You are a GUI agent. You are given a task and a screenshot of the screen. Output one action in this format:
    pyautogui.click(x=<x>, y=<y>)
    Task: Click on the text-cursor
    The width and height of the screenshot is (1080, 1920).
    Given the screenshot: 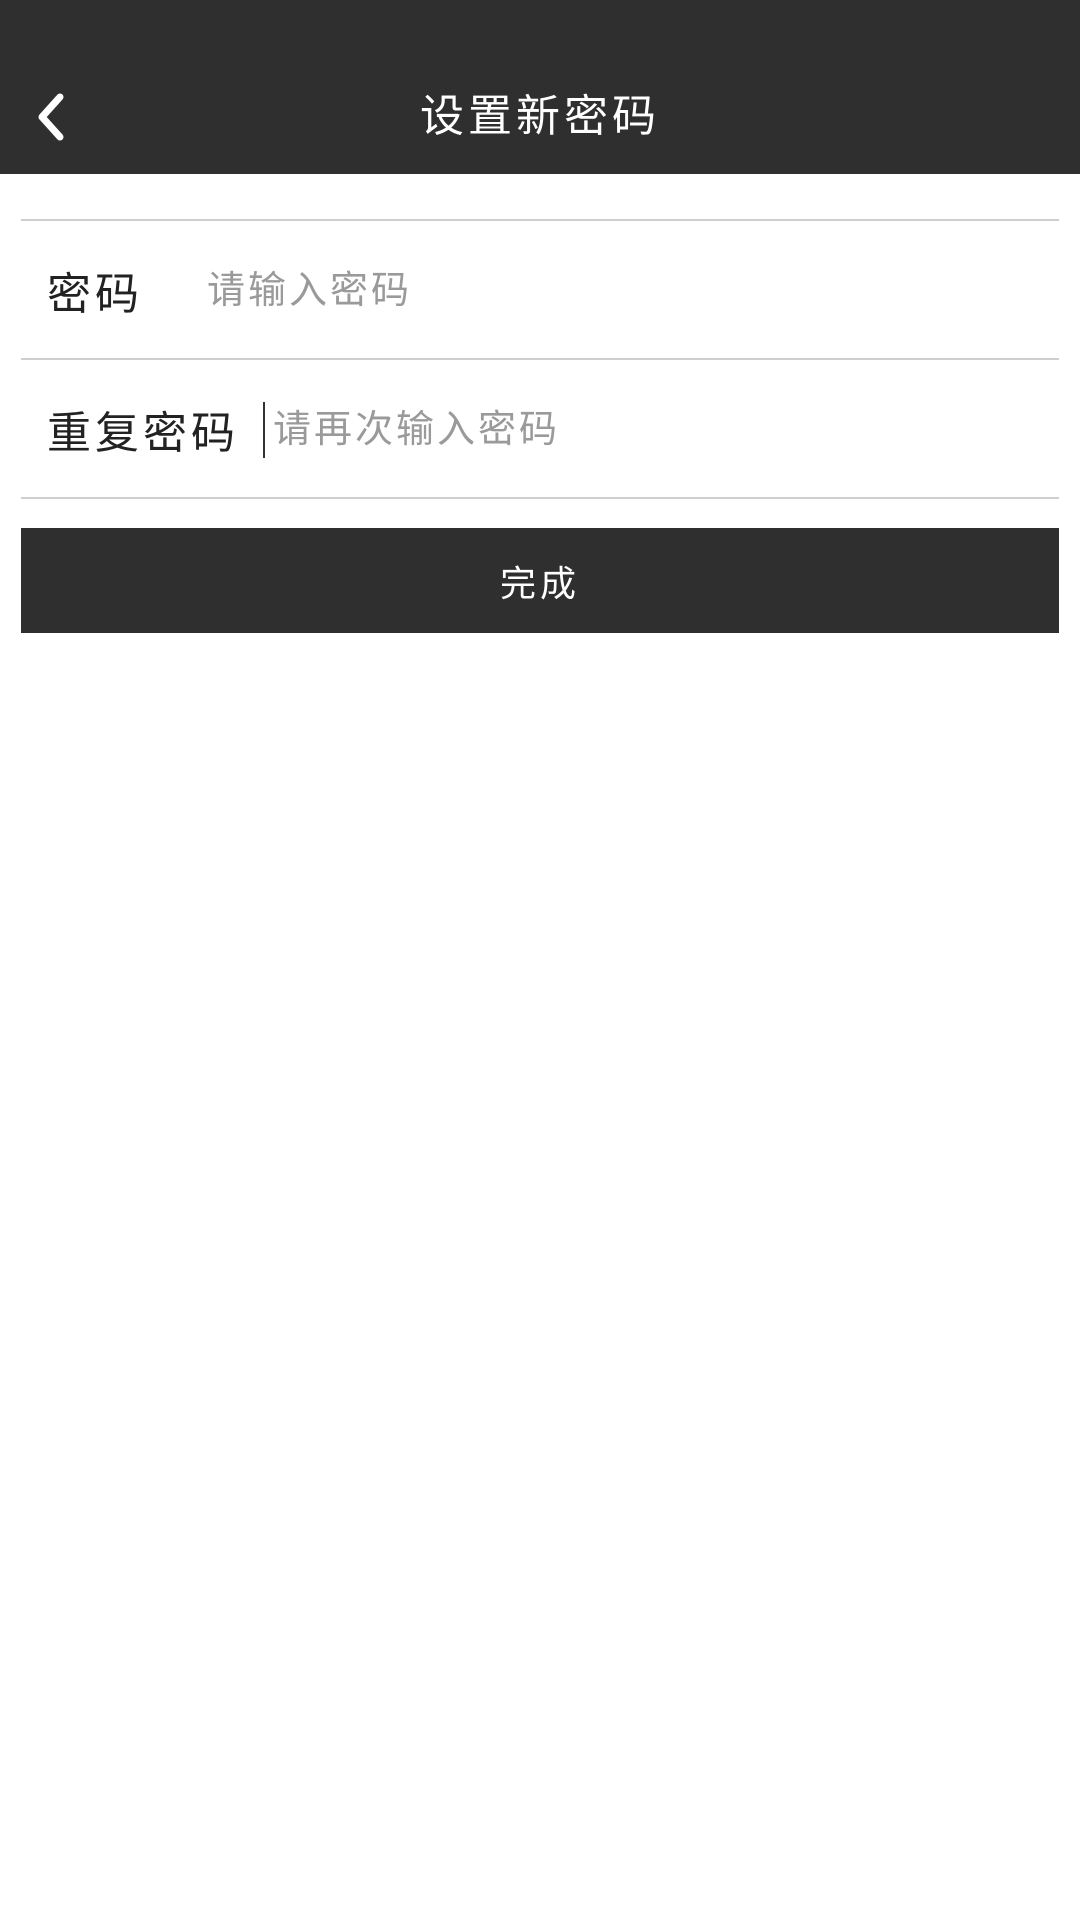 What is the action you would take?
    pyautogui.click(x=264, y=430)
    